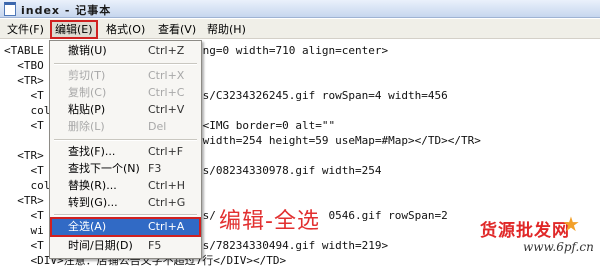  I want to click on menu-item-shortcut: F3, so click(155, 168).